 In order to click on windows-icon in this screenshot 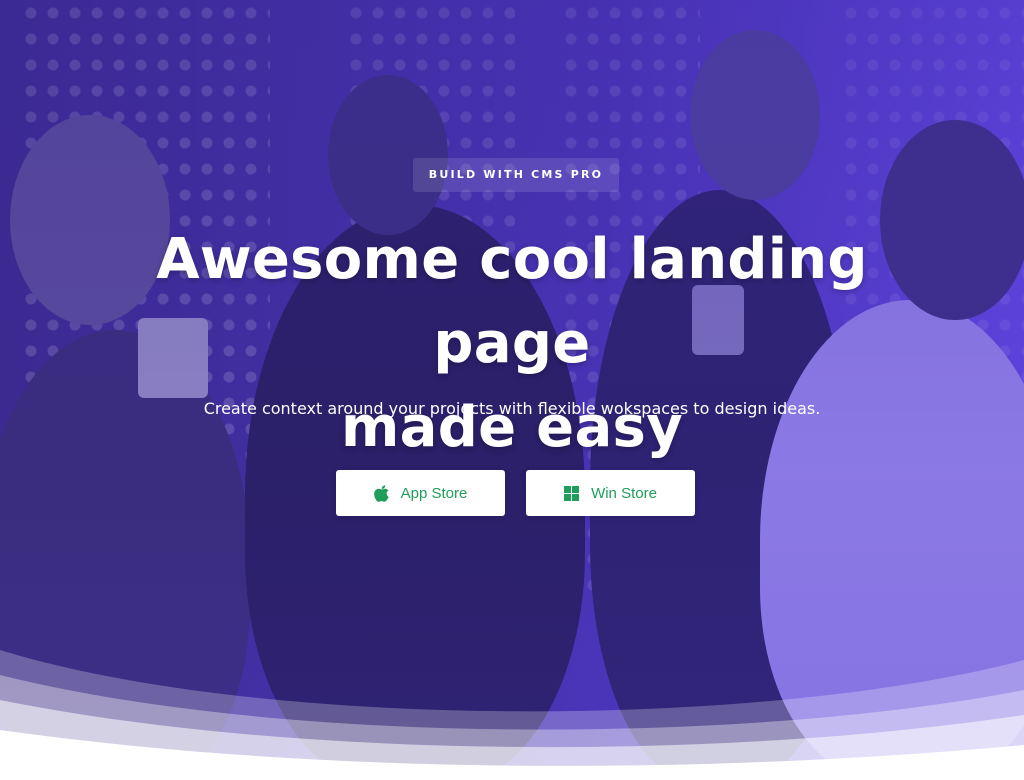, I will do `click(572, 493)`.